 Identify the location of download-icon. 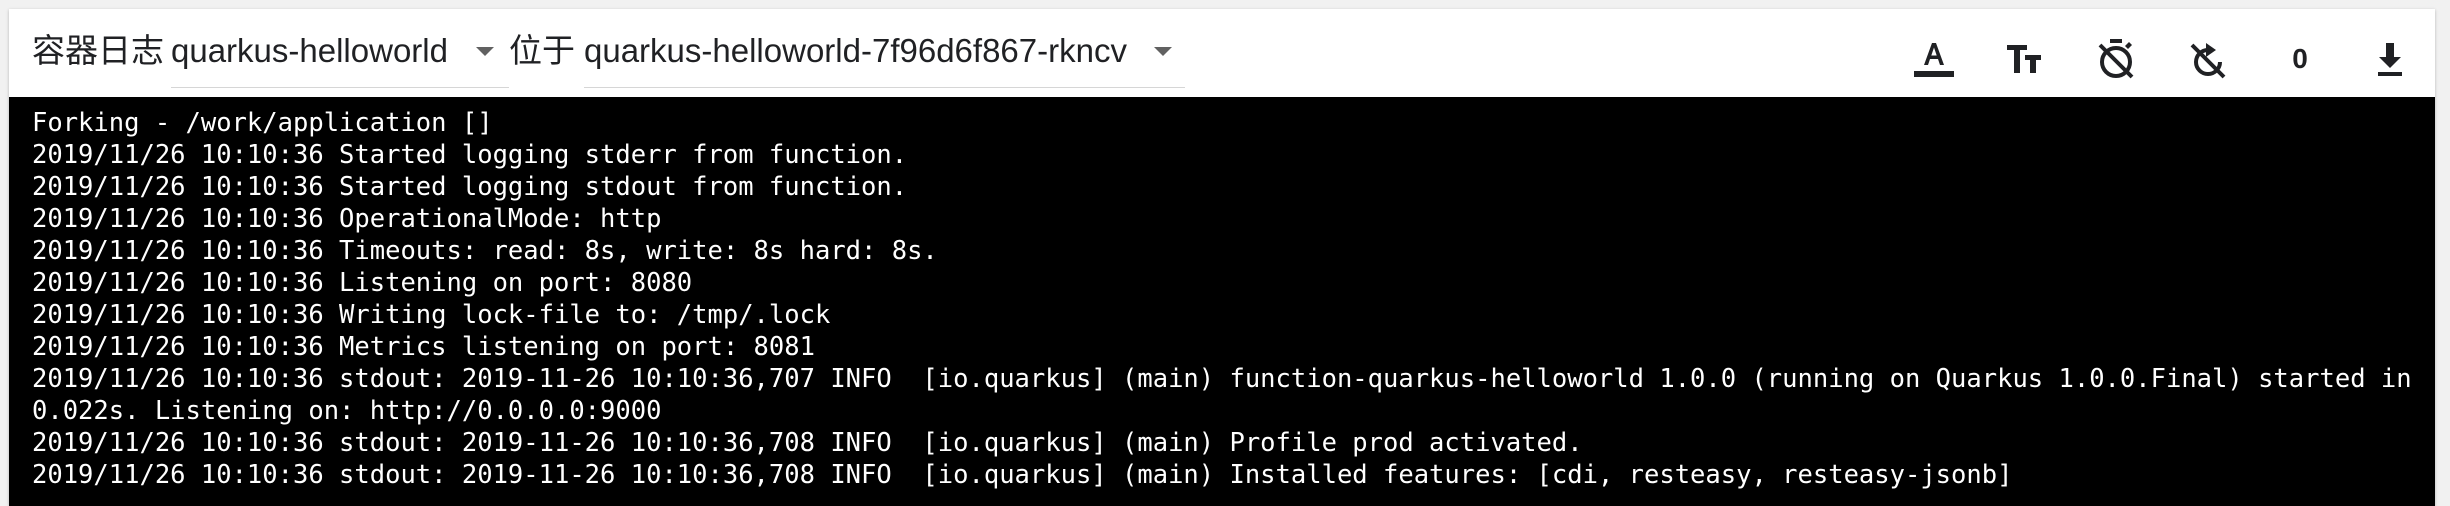
(2390, 59).